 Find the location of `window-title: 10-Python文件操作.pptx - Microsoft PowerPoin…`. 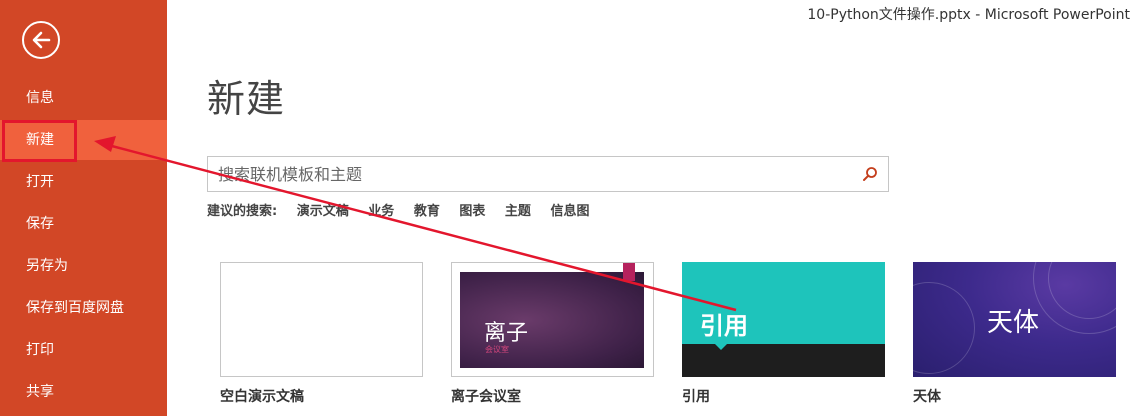

window-title: 10-Python文件操作.pptx - Microsoft PowerPoin… is located at coordinates (968, 15).